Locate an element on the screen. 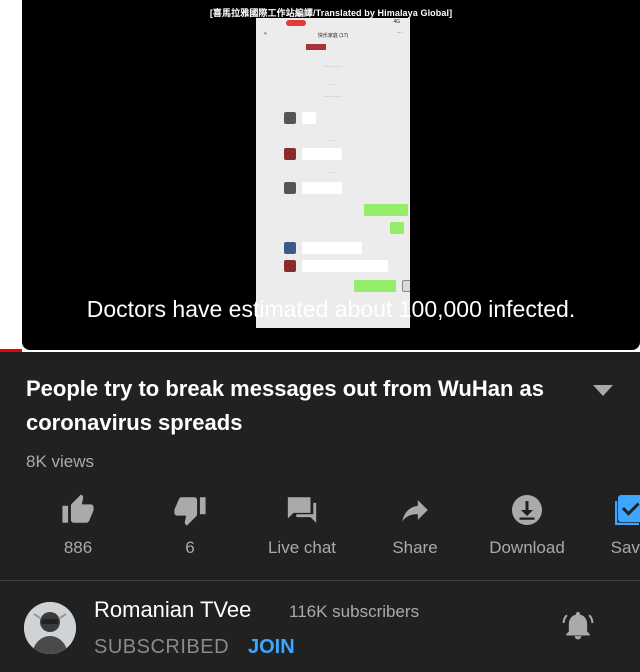 This screenshot has height=672, width=640. chat-image-message is located at coordinates (316, 47).